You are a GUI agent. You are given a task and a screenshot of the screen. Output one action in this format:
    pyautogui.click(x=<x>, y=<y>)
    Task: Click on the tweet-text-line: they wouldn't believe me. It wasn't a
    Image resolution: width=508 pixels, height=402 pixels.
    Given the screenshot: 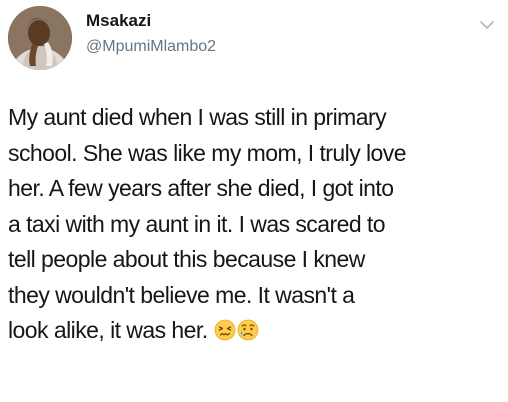 What is the action you would take?
    pyautogui.click(x=181, y=294)
    